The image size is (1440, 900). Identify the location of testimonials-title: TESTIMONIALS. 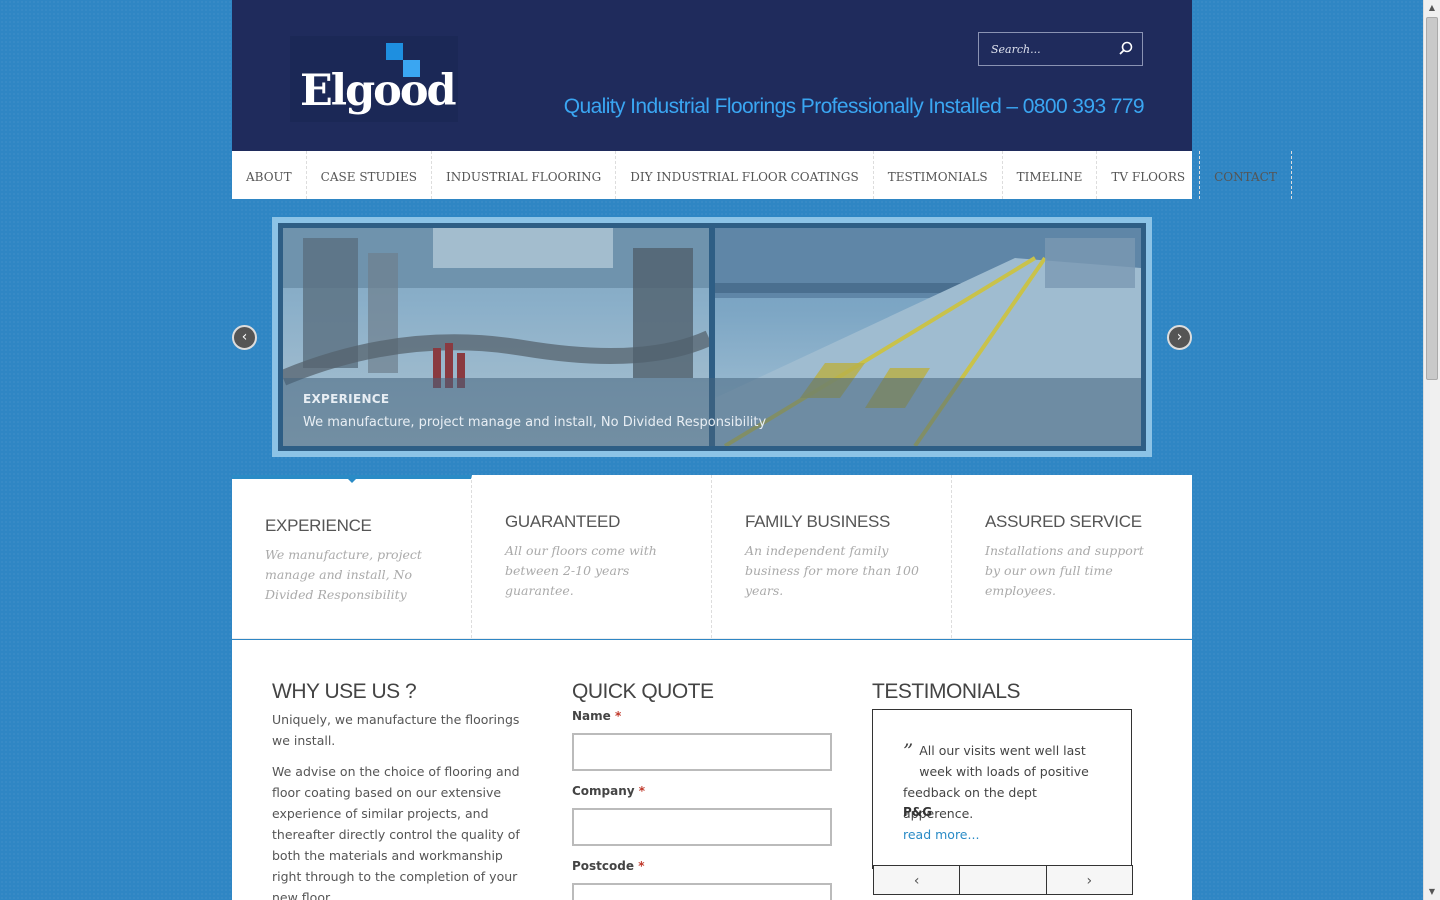
(946, 691).